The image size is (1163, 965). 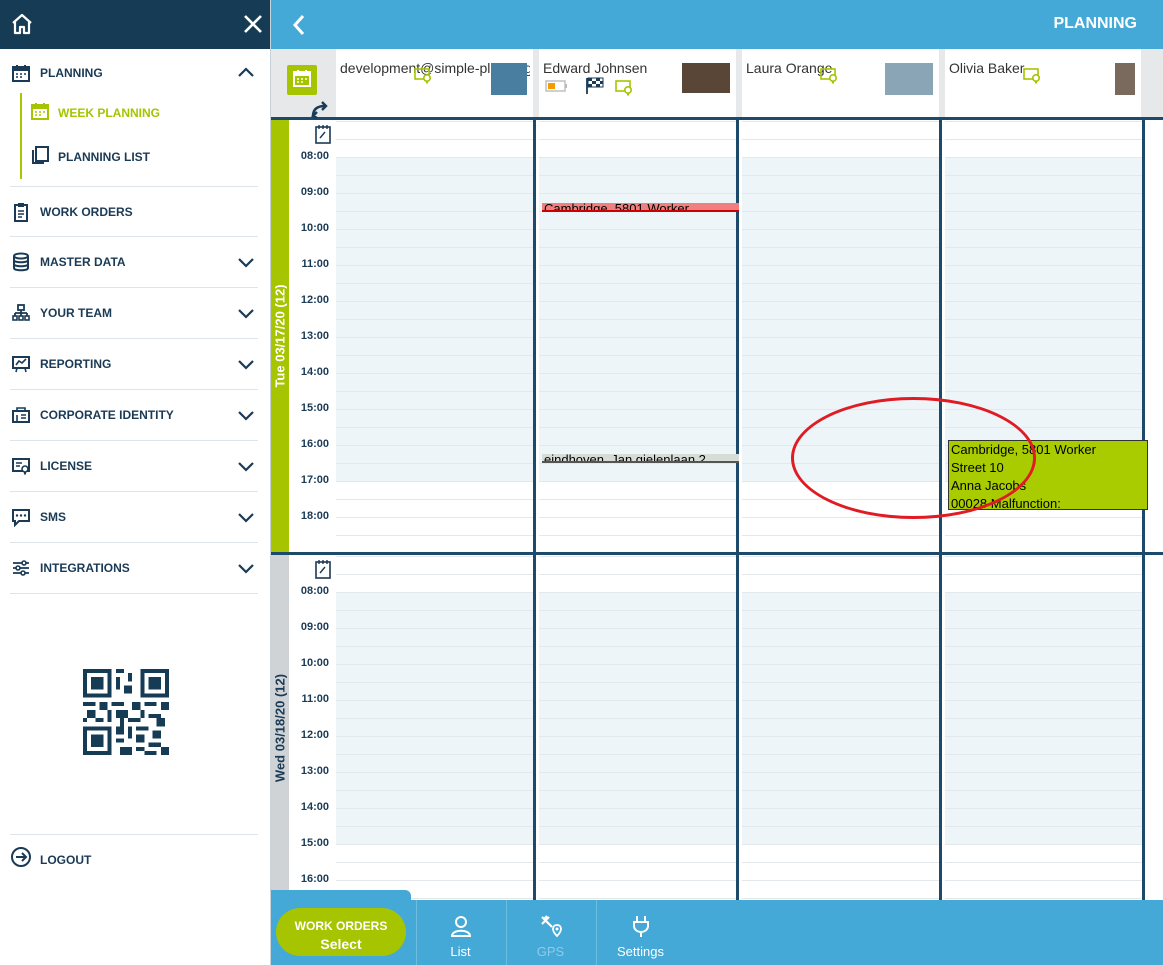 I want to click on sidebar-item-week-planning: WEEK PLANNING, so click(x=140, y=113).